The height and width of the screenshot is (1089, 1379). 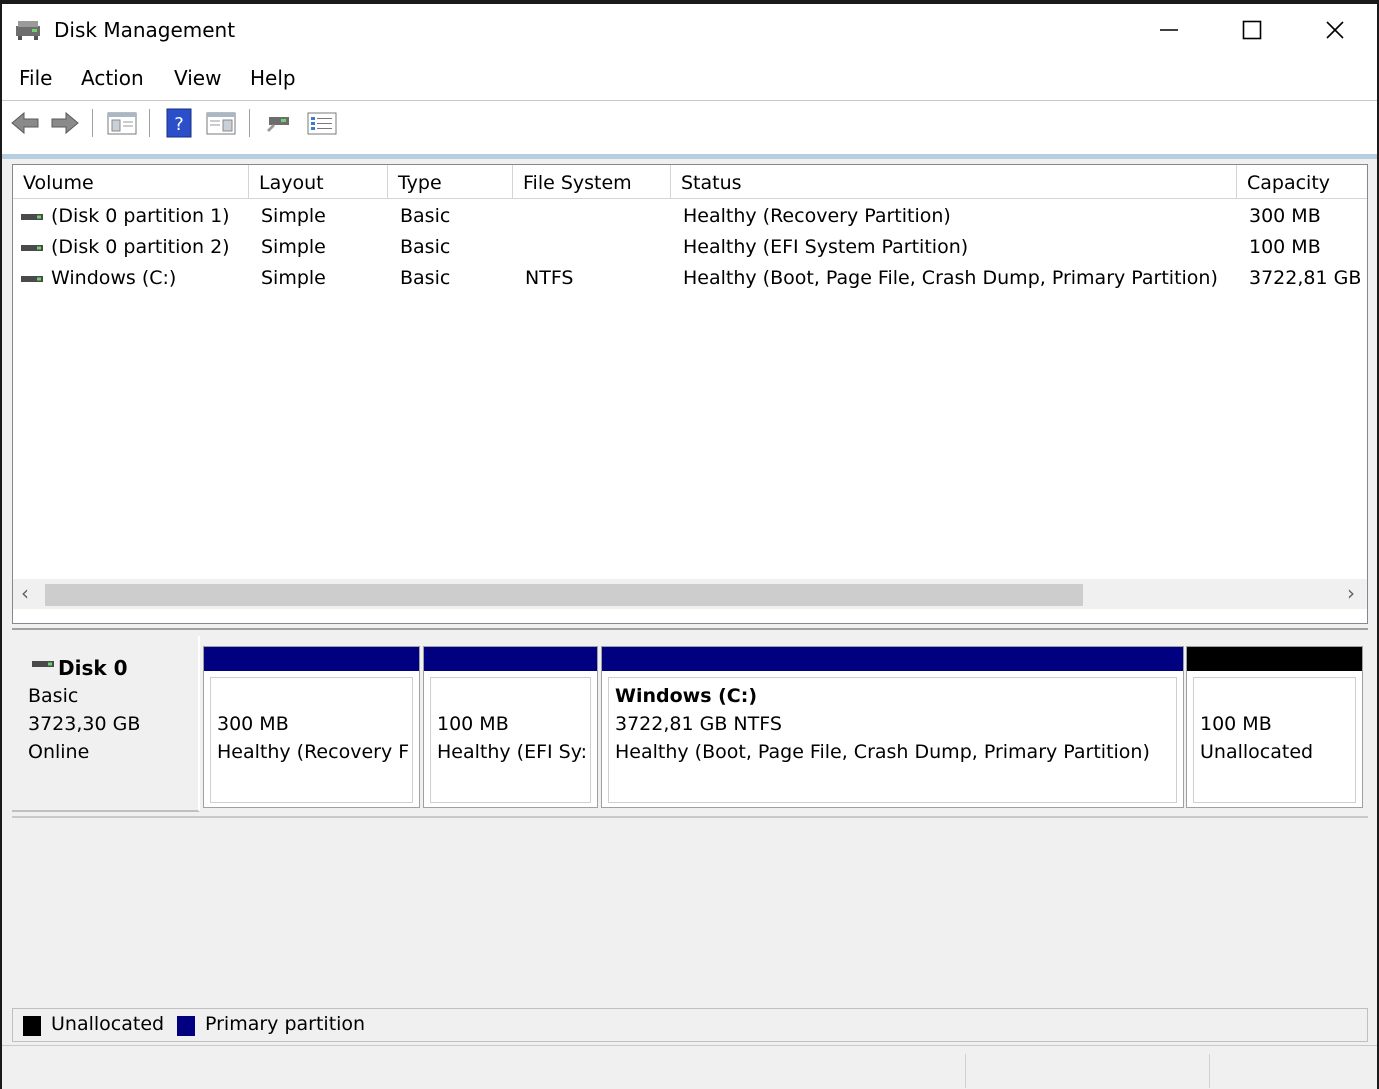 I want to click on maximize-icon, so click(x=1252, y=30).